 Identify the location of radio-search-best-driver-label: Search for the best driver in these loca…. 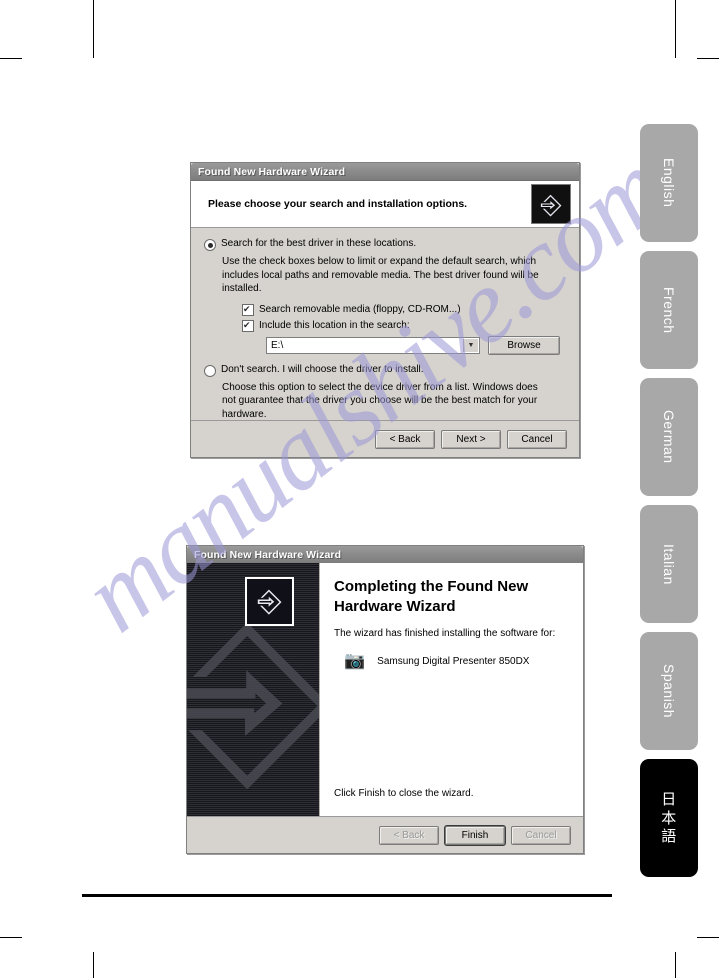
(319, 243).